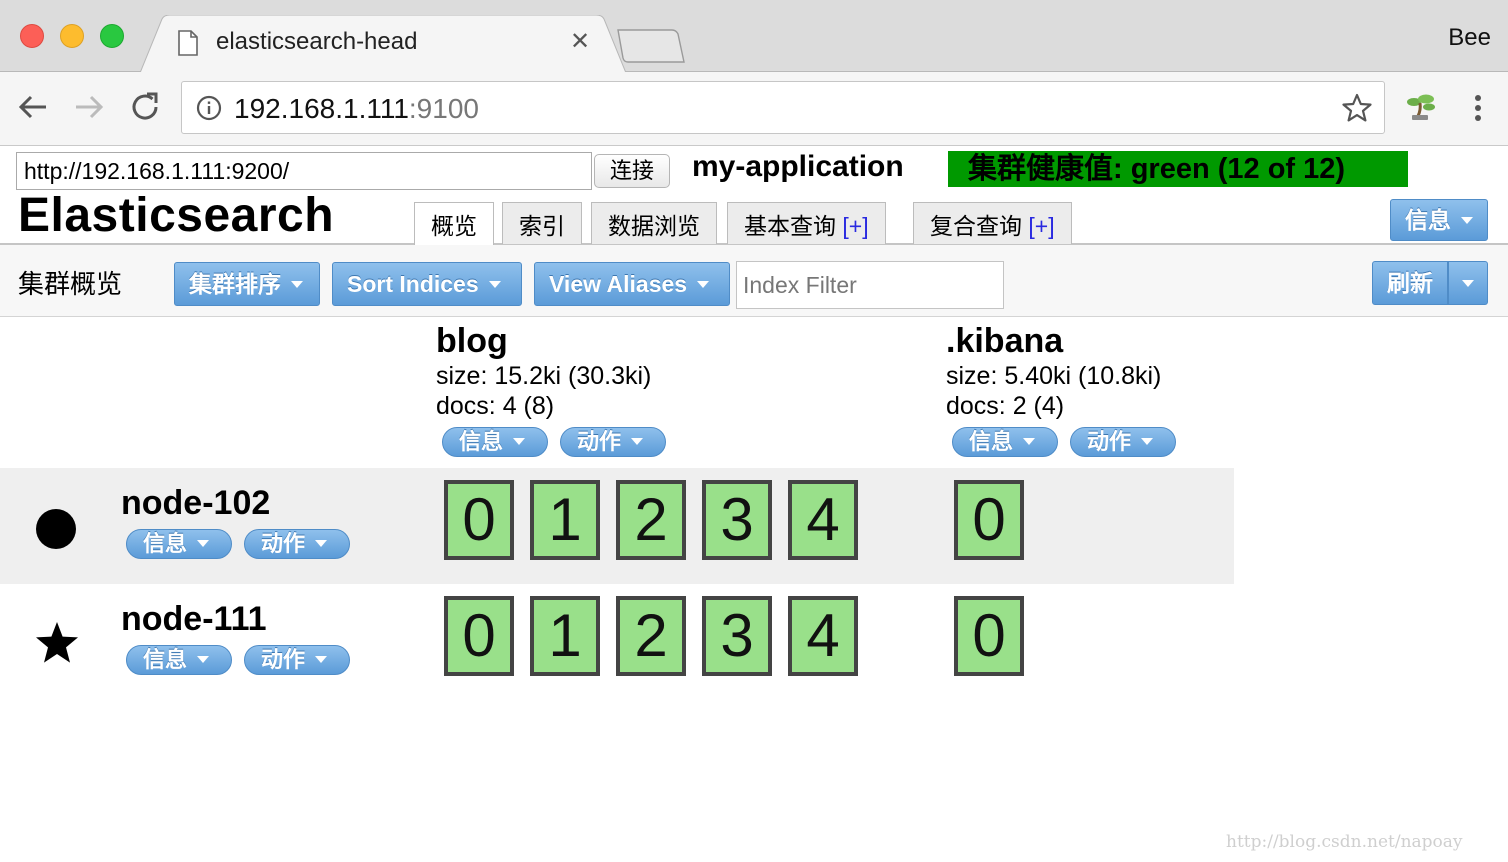 Image resolution: width=1508 pixels, height=862 pixels. I want to click on index-docs-kibana: docs: 2 (4), so click(1005, 406).